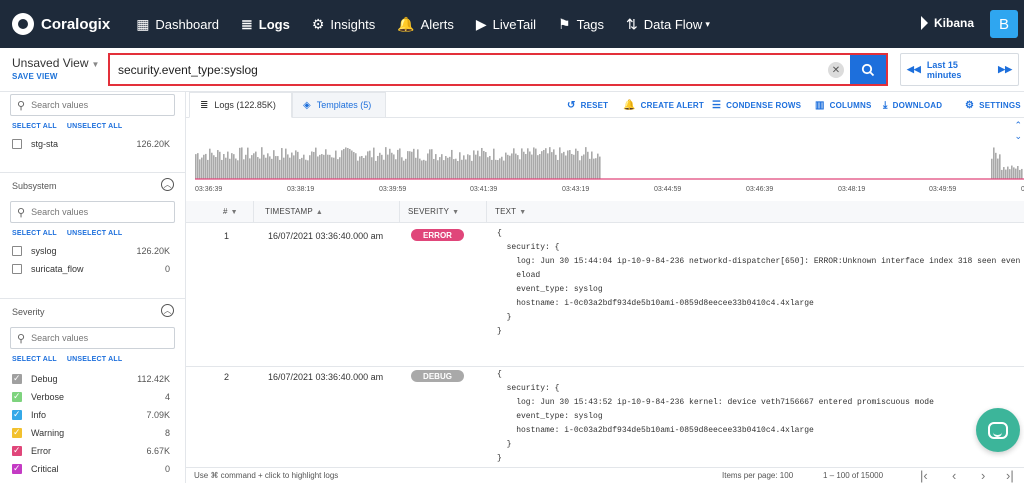 This screenshot has height=483, width=1024. What do you see at coordinates (924, 475) in the screenshot?
I see `first-page-icon: |‹` at bounding box center [924, 475].